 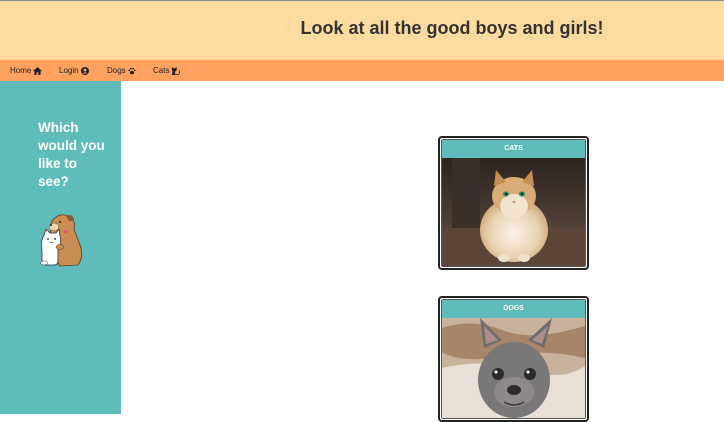 What do you see at coordinates (161, 70) in the screenshot?
I see `nav-item-label: Cats` at bounding box center [161, 70].